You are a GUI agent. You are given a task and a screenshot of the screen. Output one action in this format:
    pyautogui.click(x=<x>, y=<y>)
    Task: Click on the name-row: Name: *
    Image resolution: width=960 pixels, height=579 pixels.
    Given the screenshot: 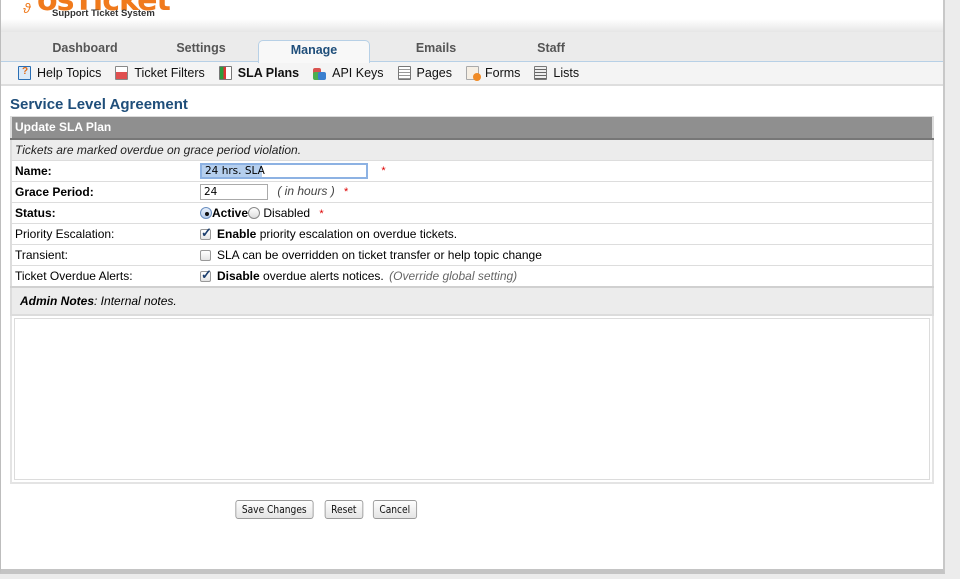 What is the action you would take?
    pyautogui.click(x=472, y=171)
    